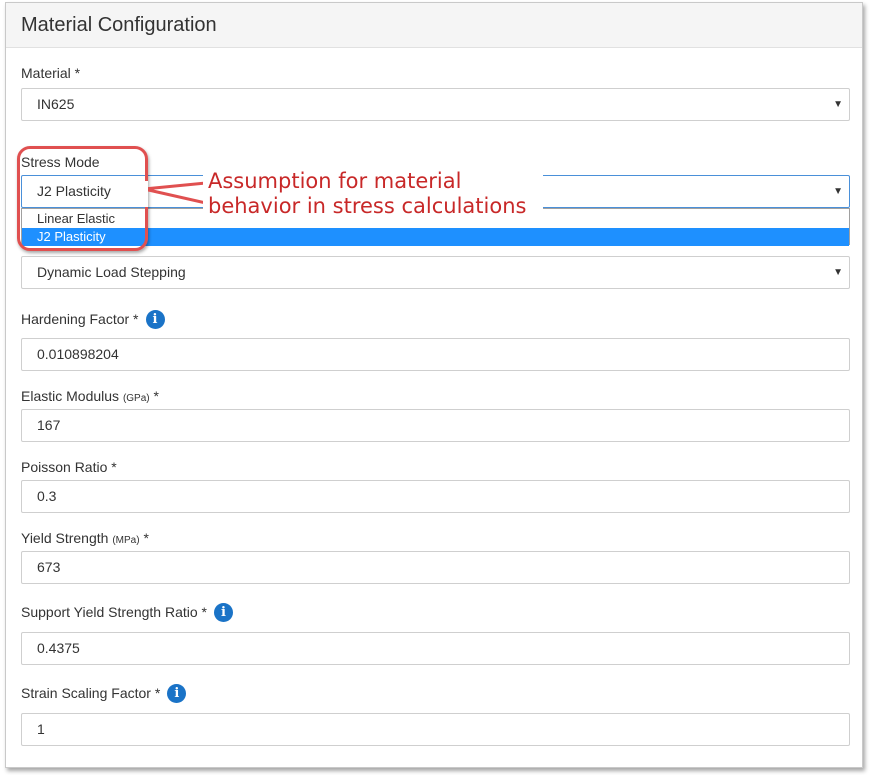 This screenshot has width=872, height=775. I want to click on elastic-modulus-label: Elastic Modulus (GPa) *, so click(90, 396).